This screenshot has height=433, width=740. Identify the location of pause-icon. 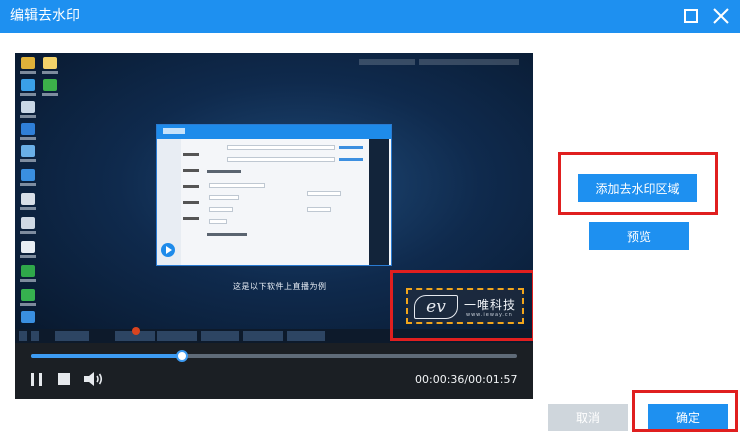
(37, 379).